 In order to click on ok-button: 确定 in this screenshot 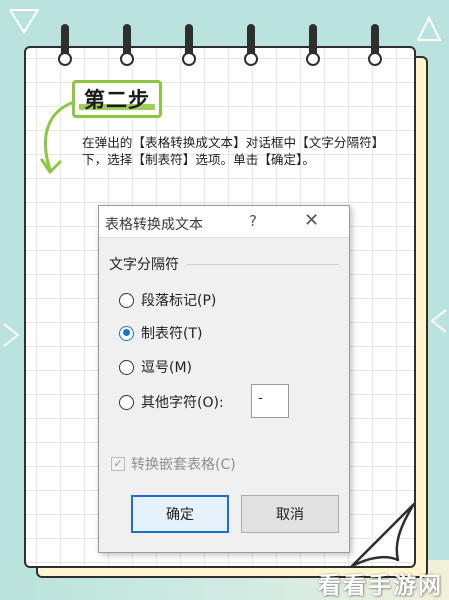, I will do `click(180, 514)`.